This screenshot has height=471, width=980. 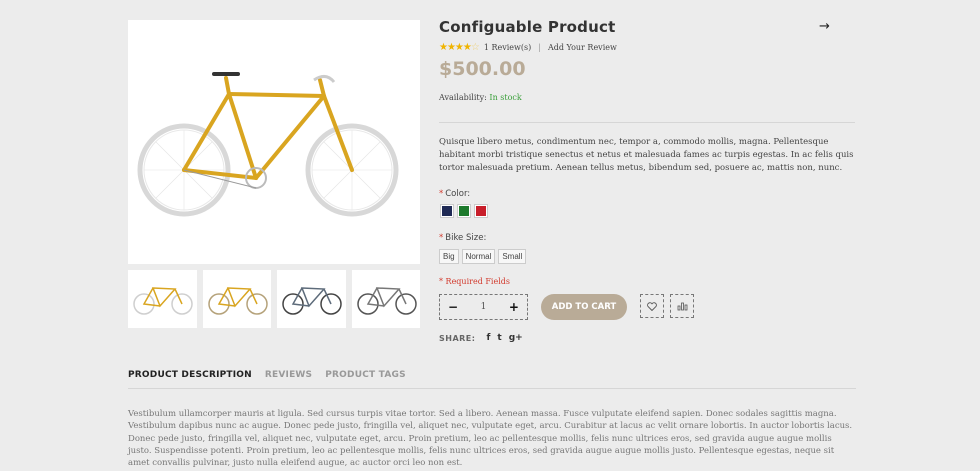 What do you see at coordinates (458, 194) in the screenshot?
I see `color-label-text: Color:` at bounding box center [458, 194].